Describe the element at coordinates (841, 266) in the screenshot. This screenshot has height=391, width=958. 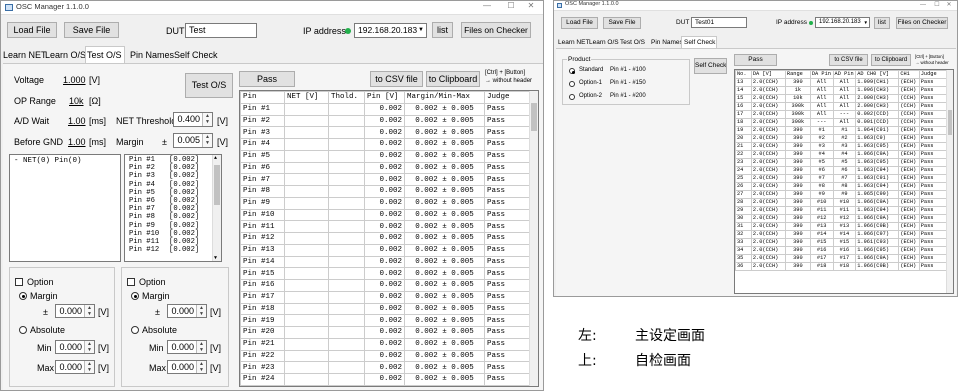
I see `table-row: 36 2.0(CCH) 390 #18 #18 1.966(C9B) (ECH) Pass` at that location.